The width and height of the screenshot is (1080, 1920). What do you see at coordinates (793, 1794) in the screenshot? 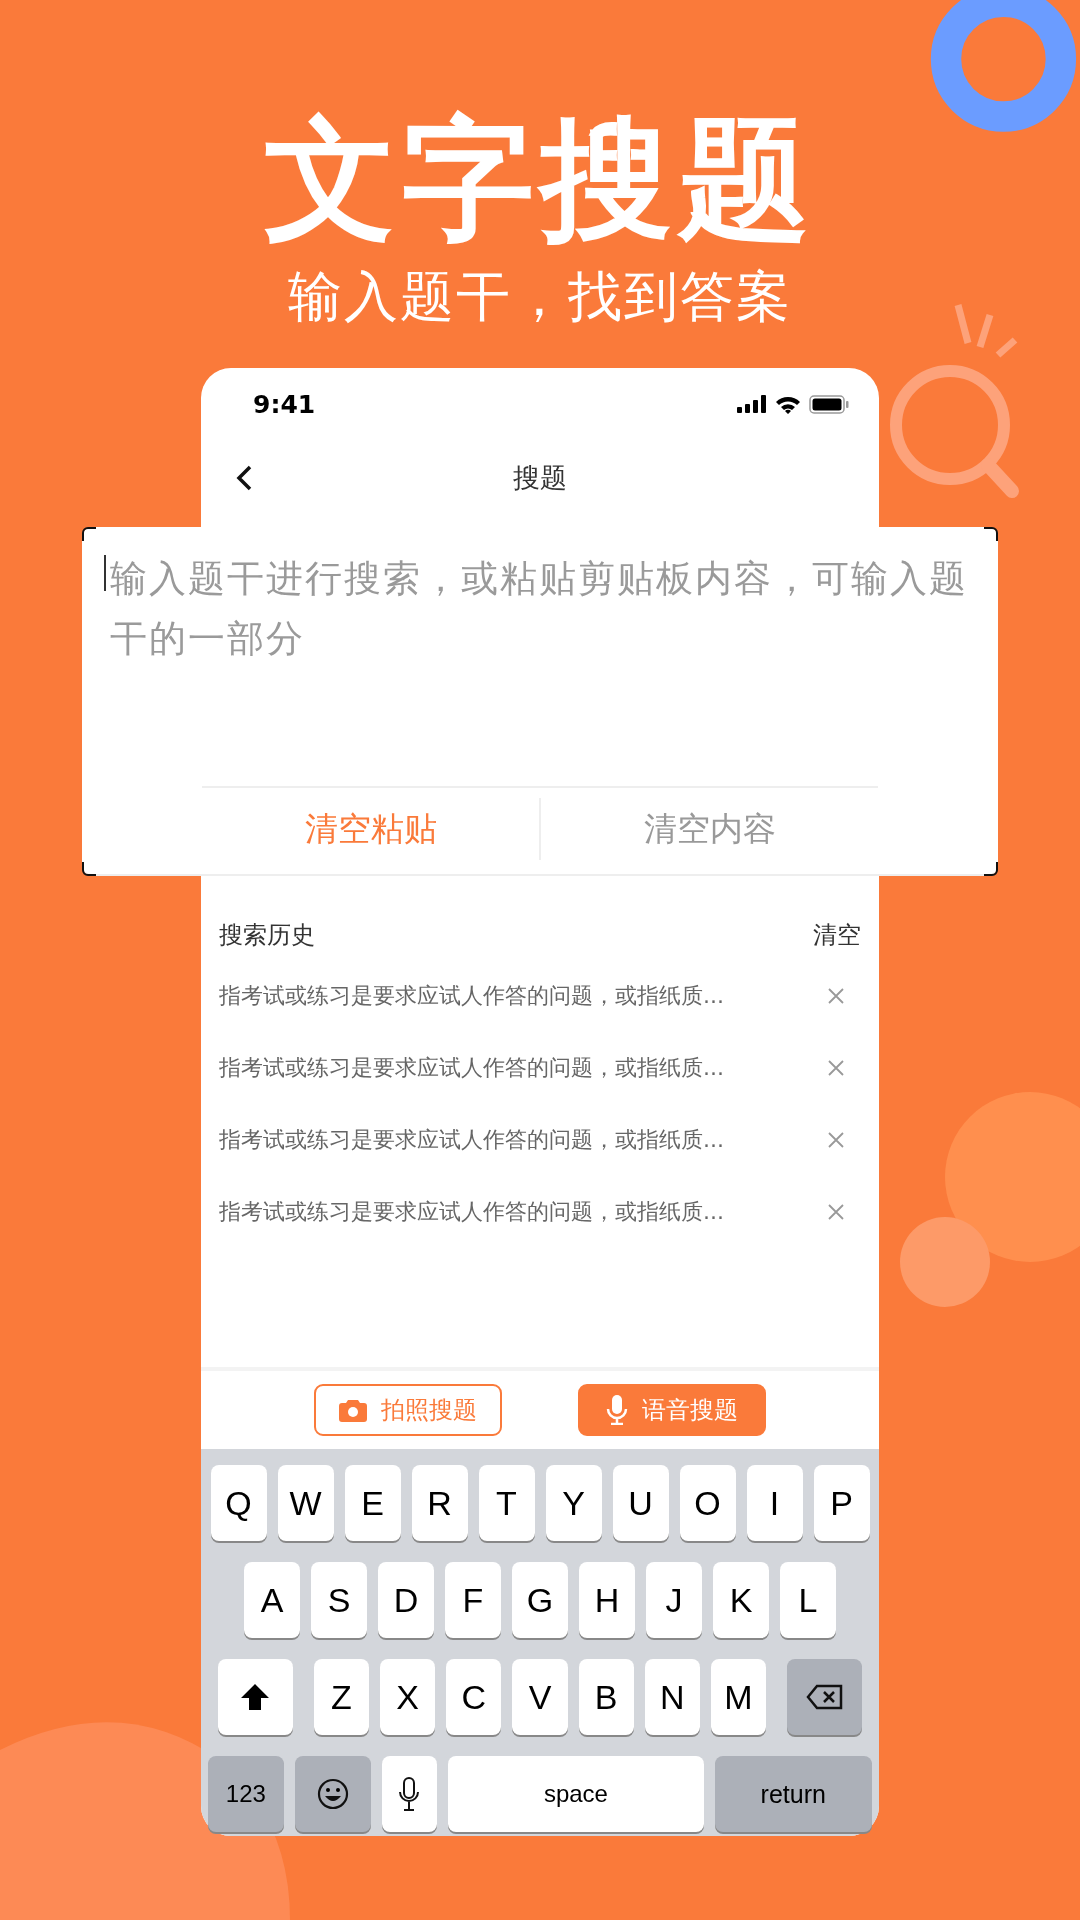
I see `return-key: return` at bounding box center [793, 1794].